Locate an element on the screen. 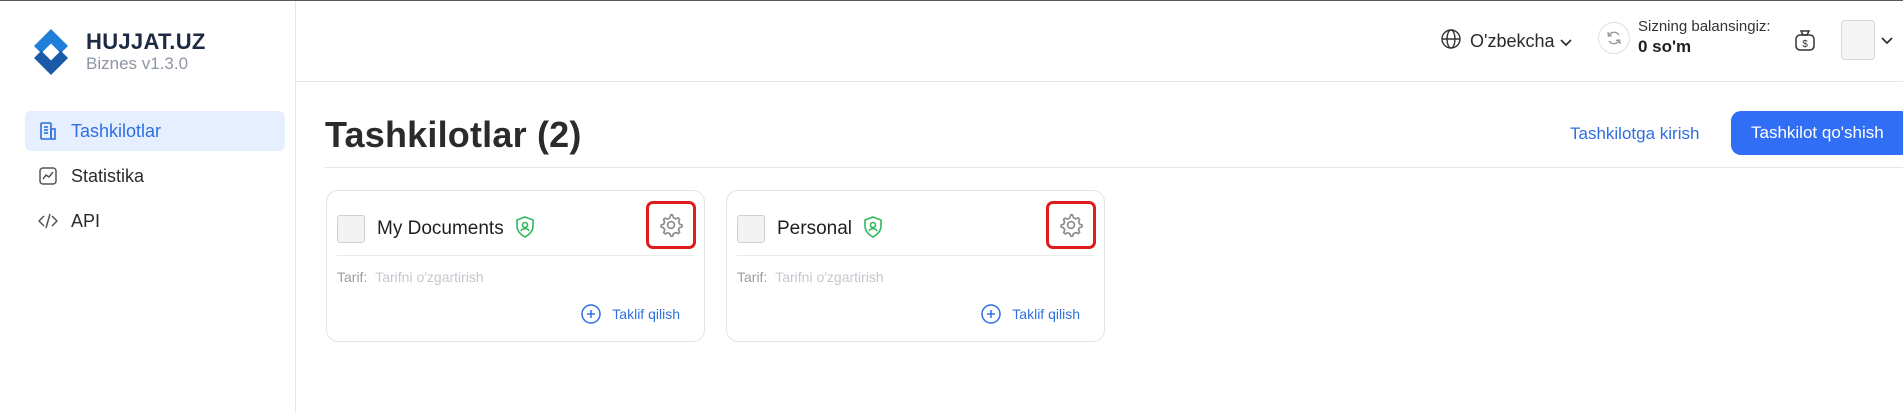 This screenshot has width=1903, height=412. logo-icon is located at coordinates (51, 52).